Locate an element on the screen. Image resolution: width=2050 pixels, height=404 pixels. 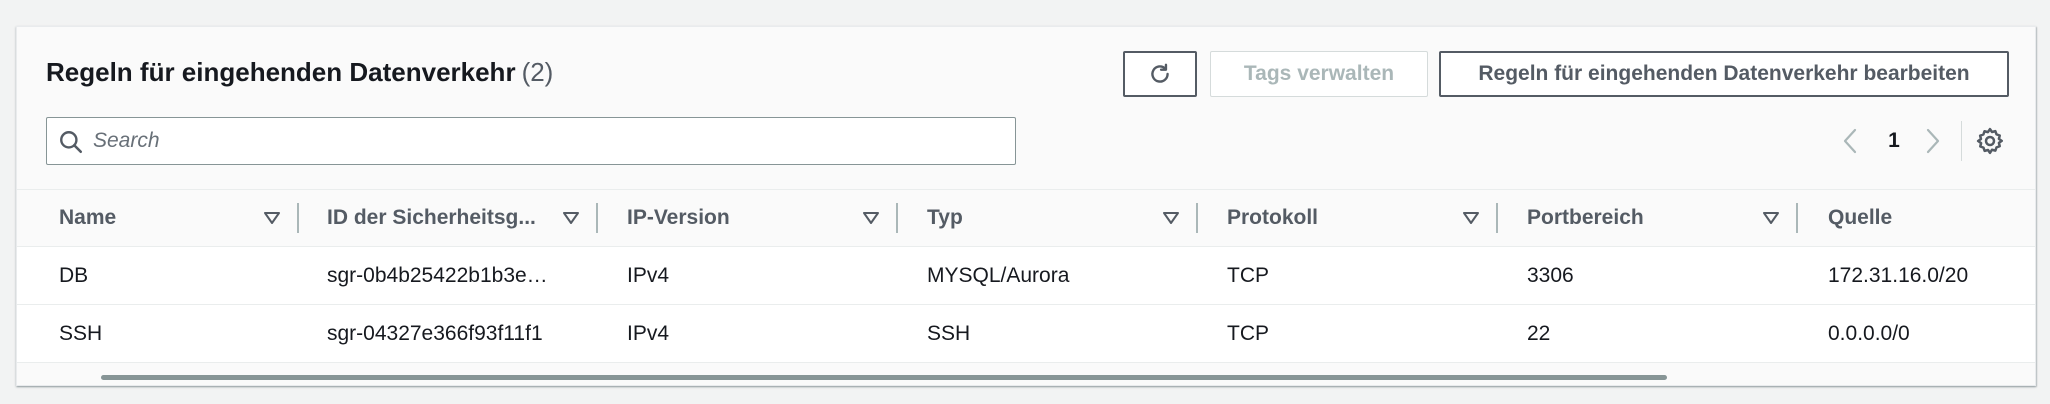
cell-security-group-rule-id: sgr-04327e366f93f11f1 is located at coordinates (435, 333).